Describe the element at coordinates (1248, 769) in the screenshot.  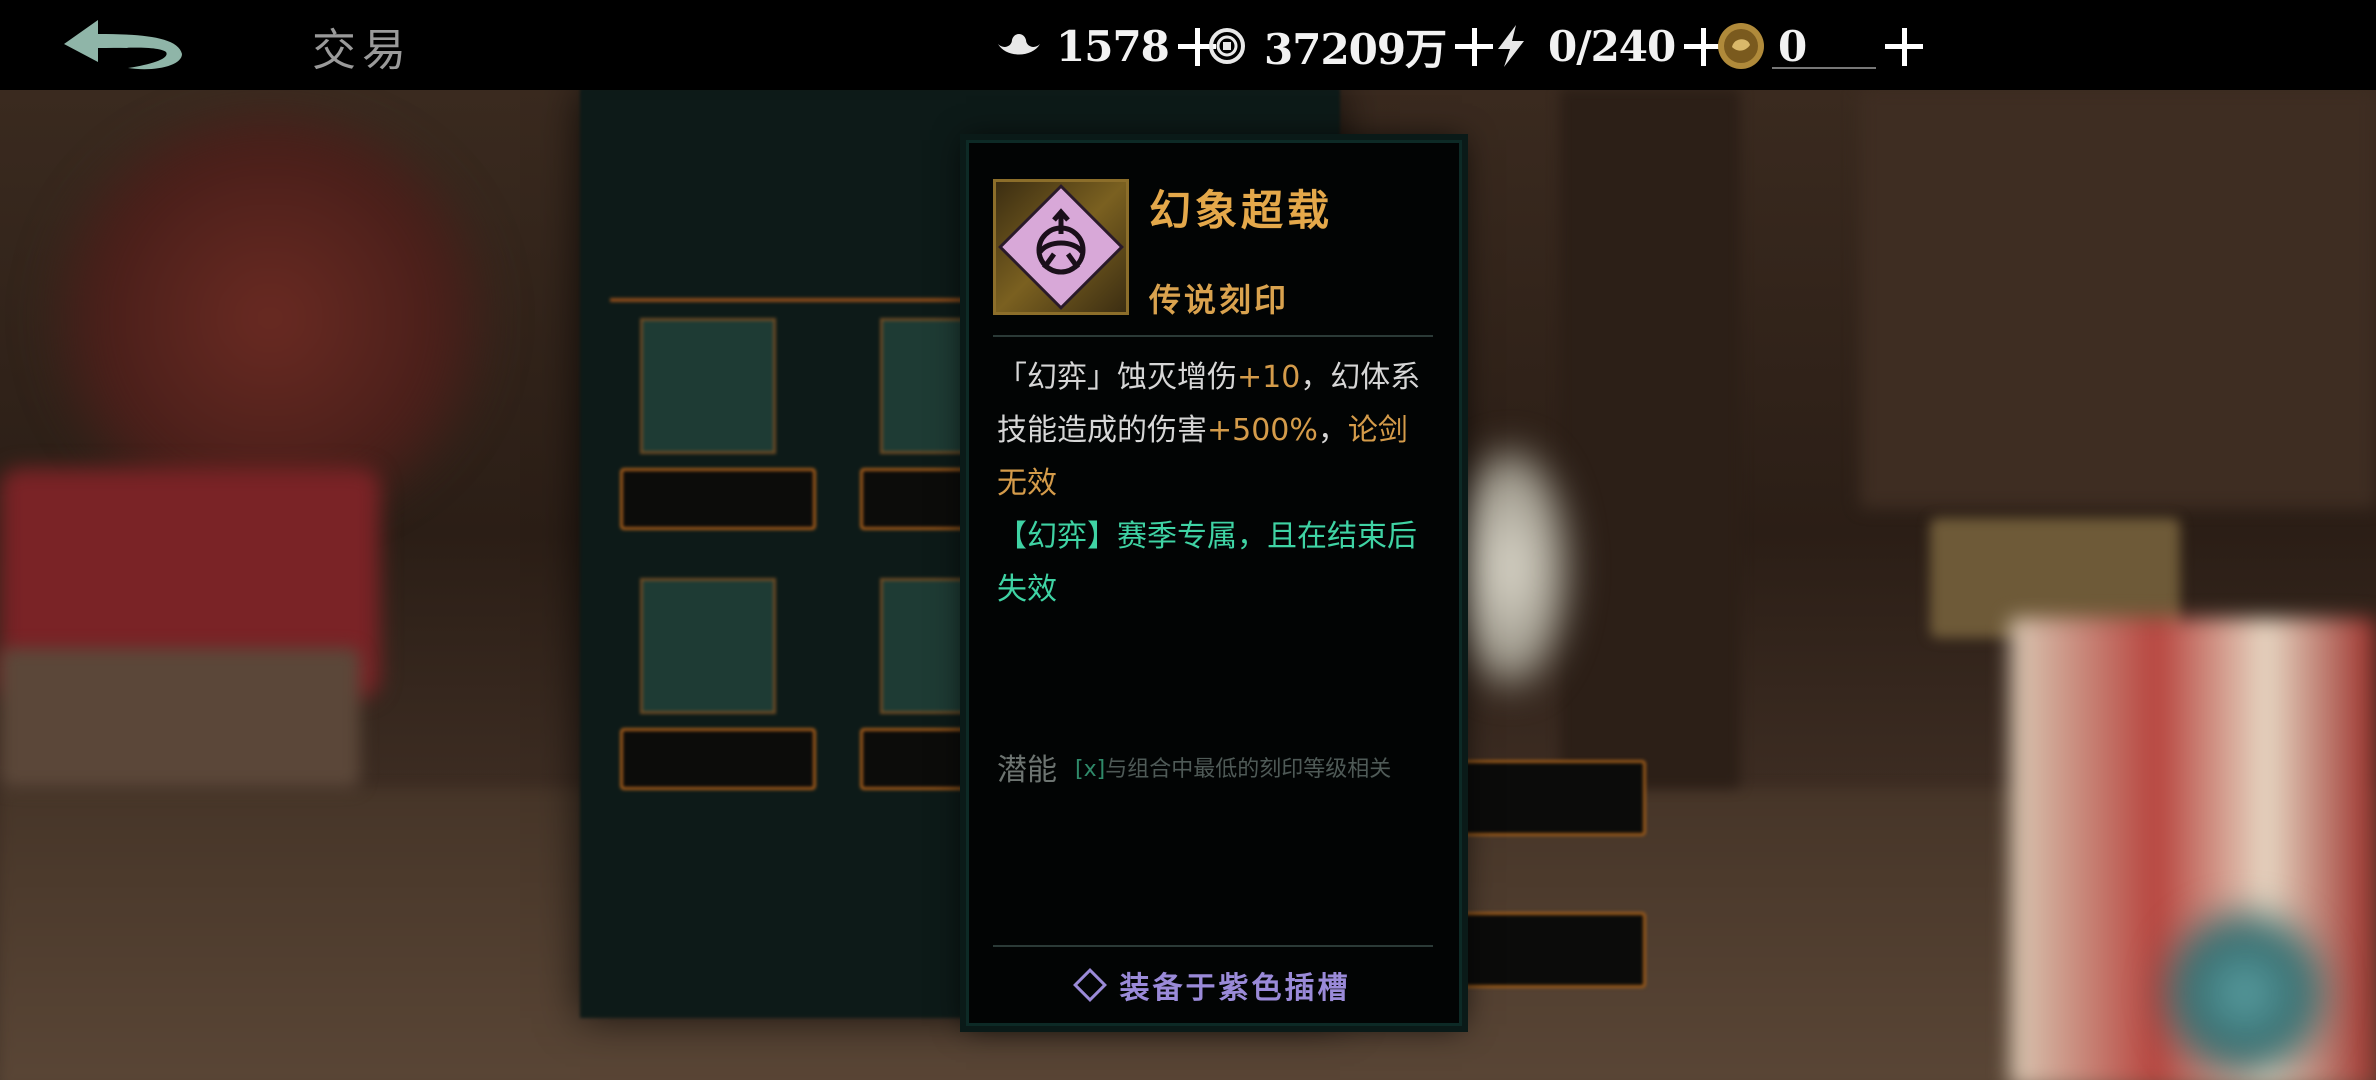
I see `potential-desc: 与组合中最低的刻印等级相关` at that location.